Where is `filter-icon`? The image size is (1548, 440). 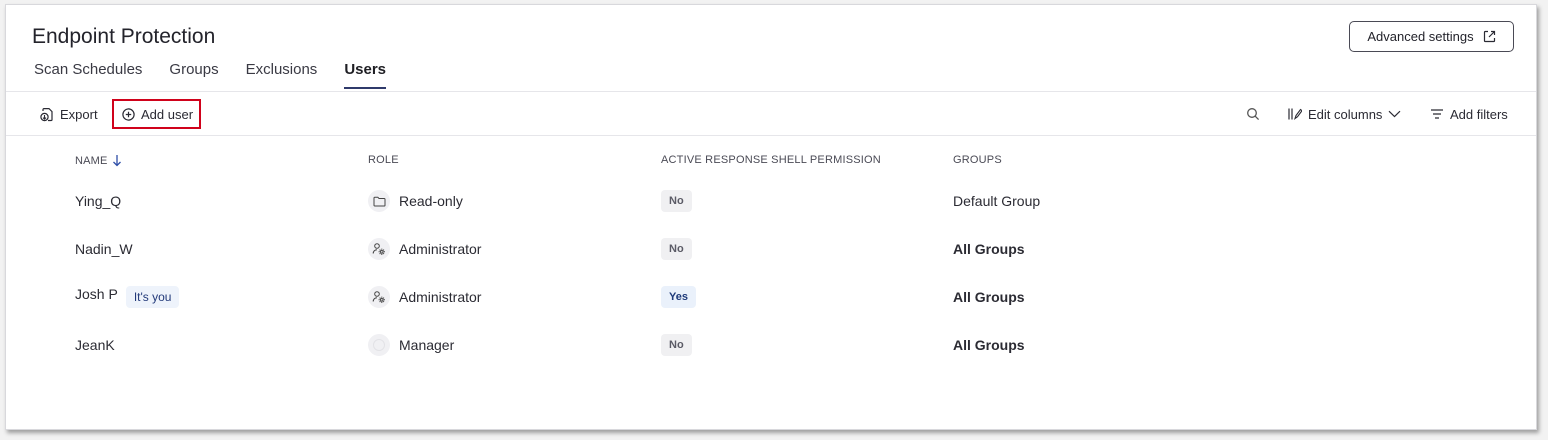 filter-icon is located at coordinates (1437, 114).